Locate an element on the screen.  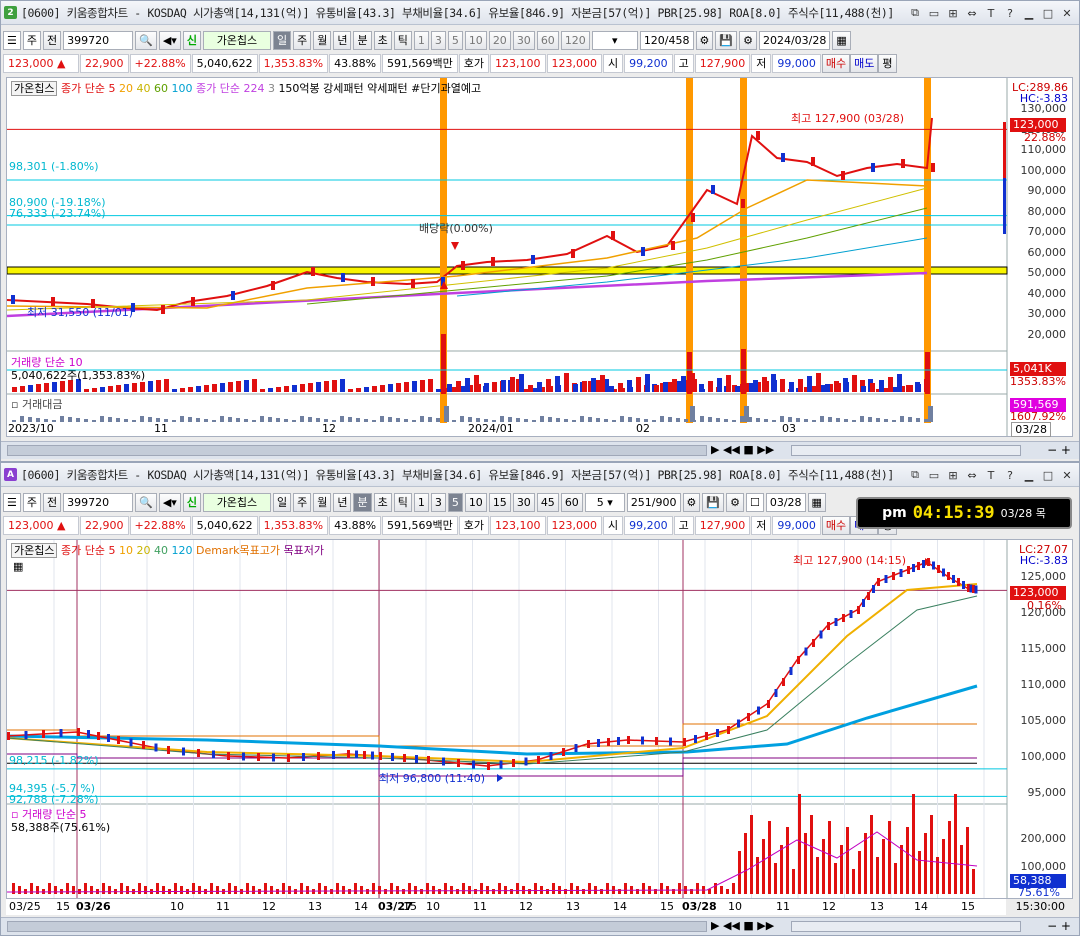
bar-count: 251/900 is located at coordinates (653, 502).